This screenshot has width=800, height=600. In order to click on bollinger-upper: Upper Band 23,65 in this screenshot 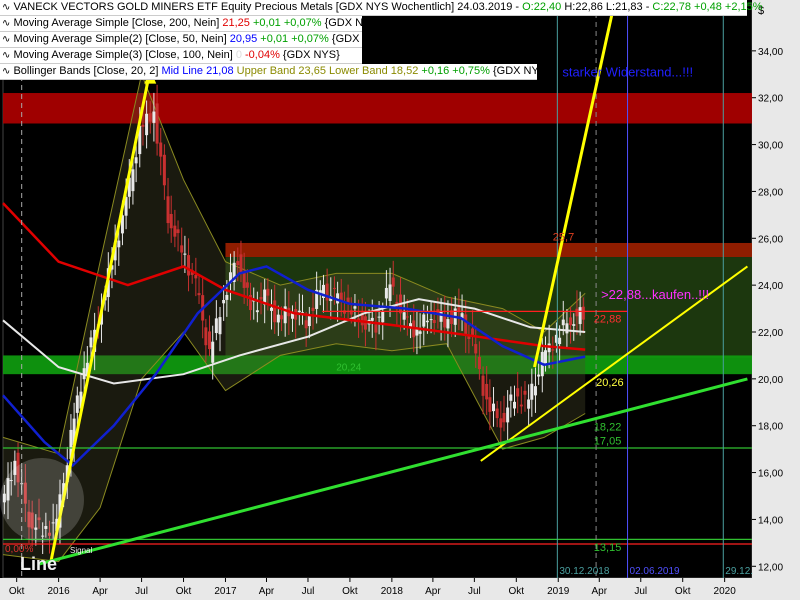, I will do `click(281, 71)`.